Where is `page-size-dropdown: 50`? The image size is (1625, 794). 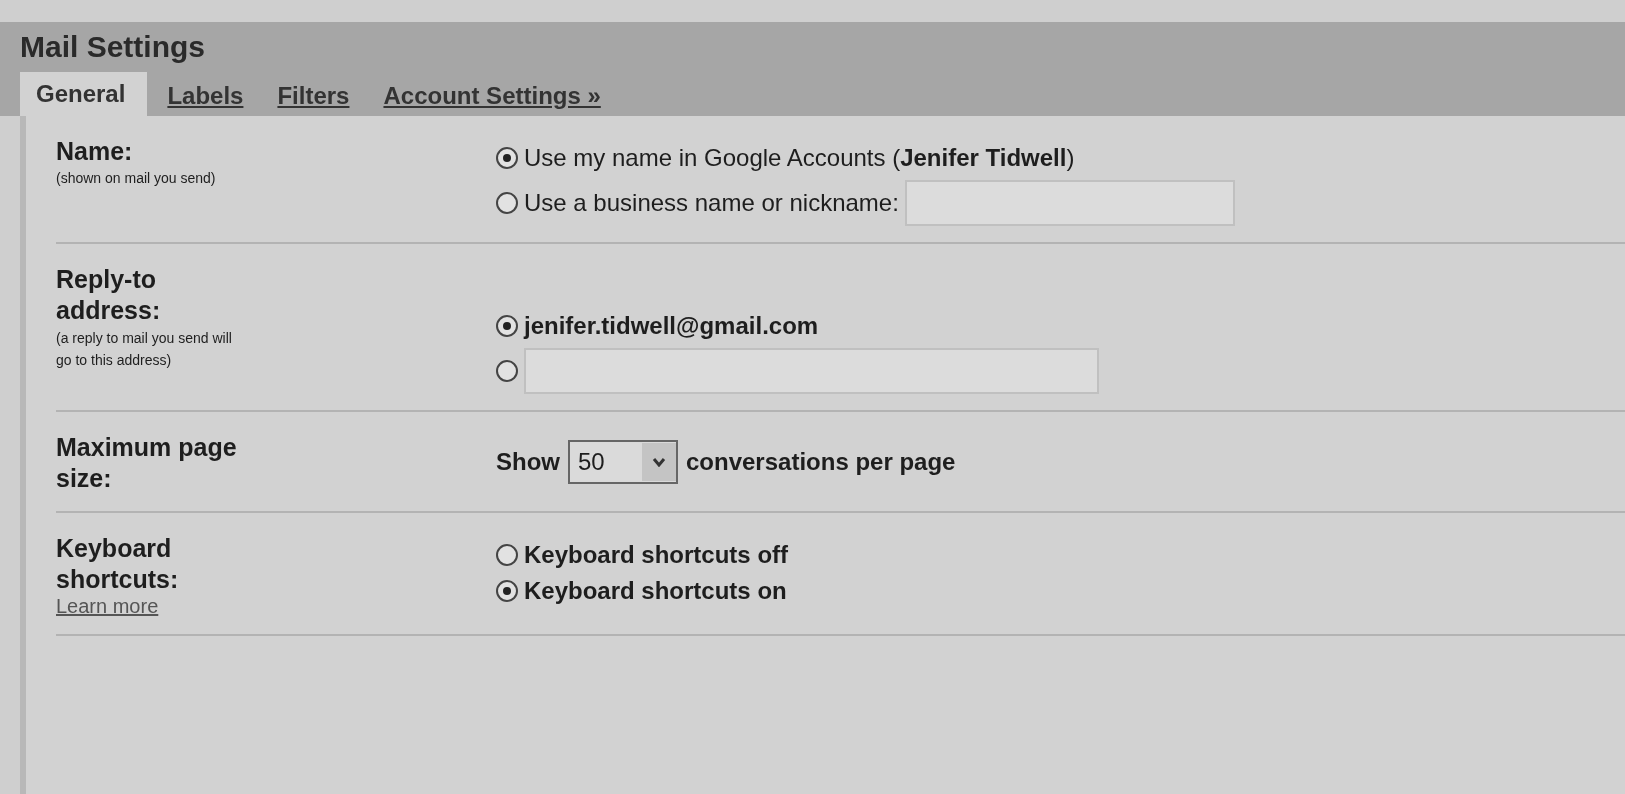
page-size-dropdown: 50 is located at coordinates (623, 462).